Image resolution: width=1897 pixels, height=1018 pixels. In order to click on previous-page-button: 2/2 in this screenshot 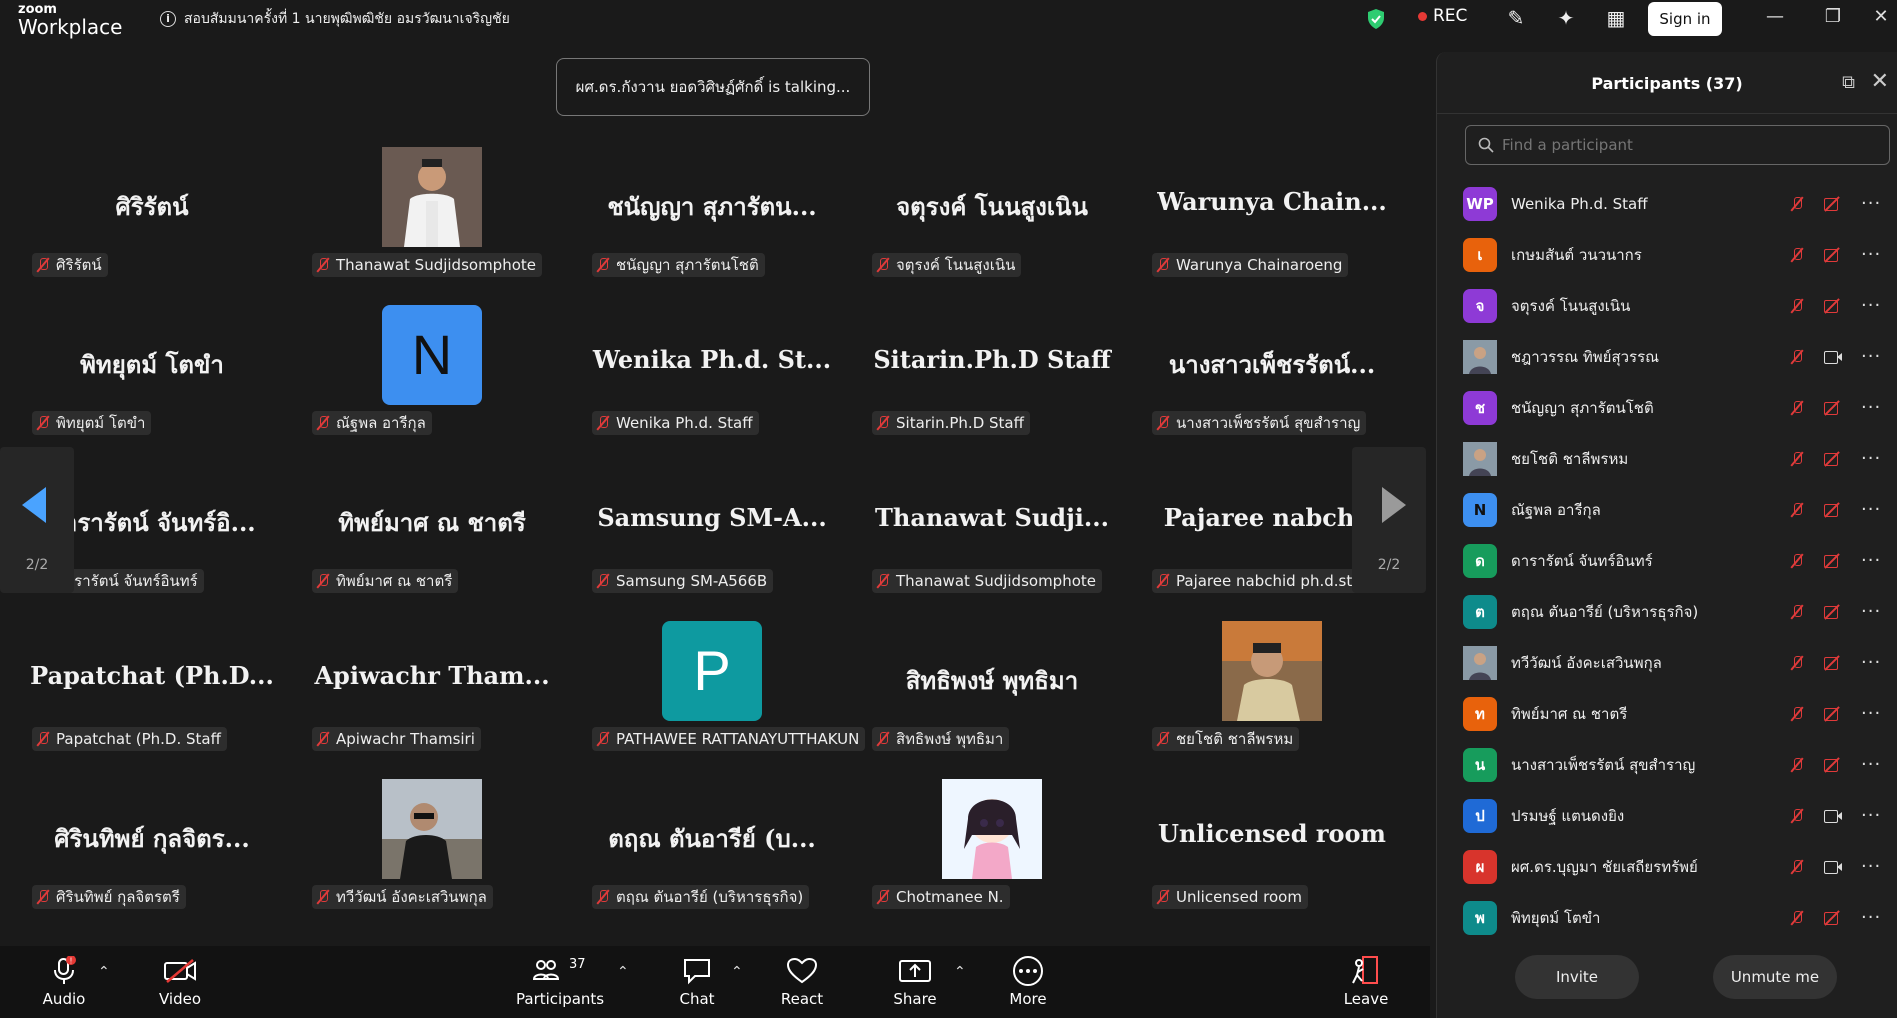, I will do `click(37, 520)`.